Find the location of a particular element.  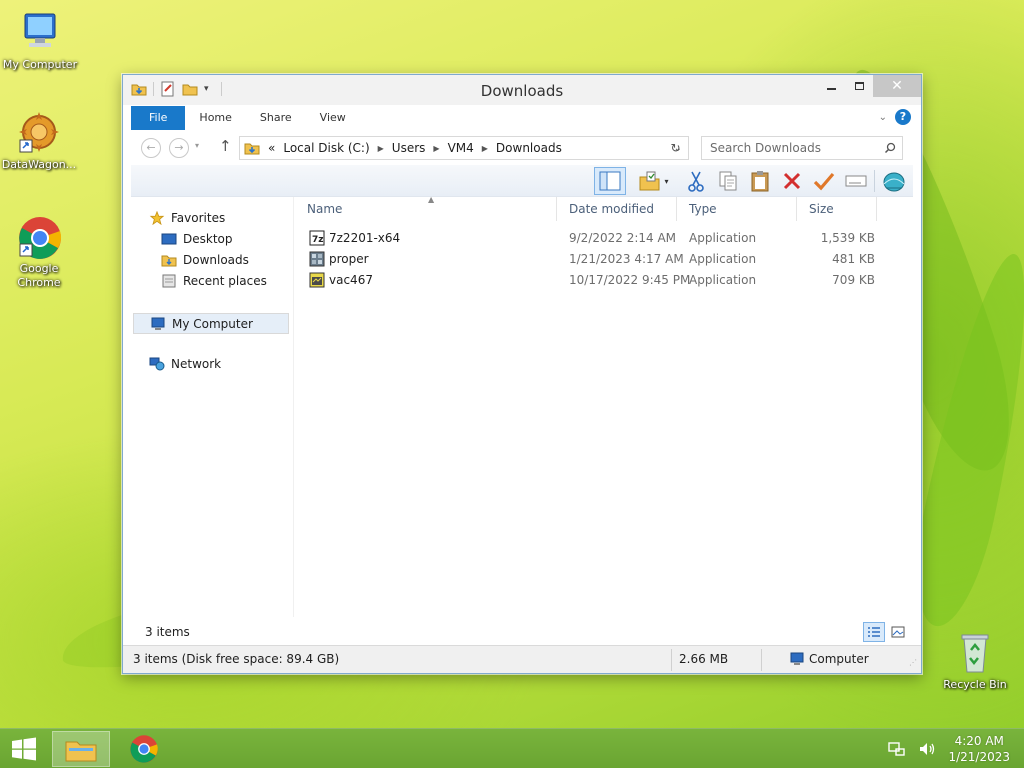

select-button is located at coordinates (824, 181).